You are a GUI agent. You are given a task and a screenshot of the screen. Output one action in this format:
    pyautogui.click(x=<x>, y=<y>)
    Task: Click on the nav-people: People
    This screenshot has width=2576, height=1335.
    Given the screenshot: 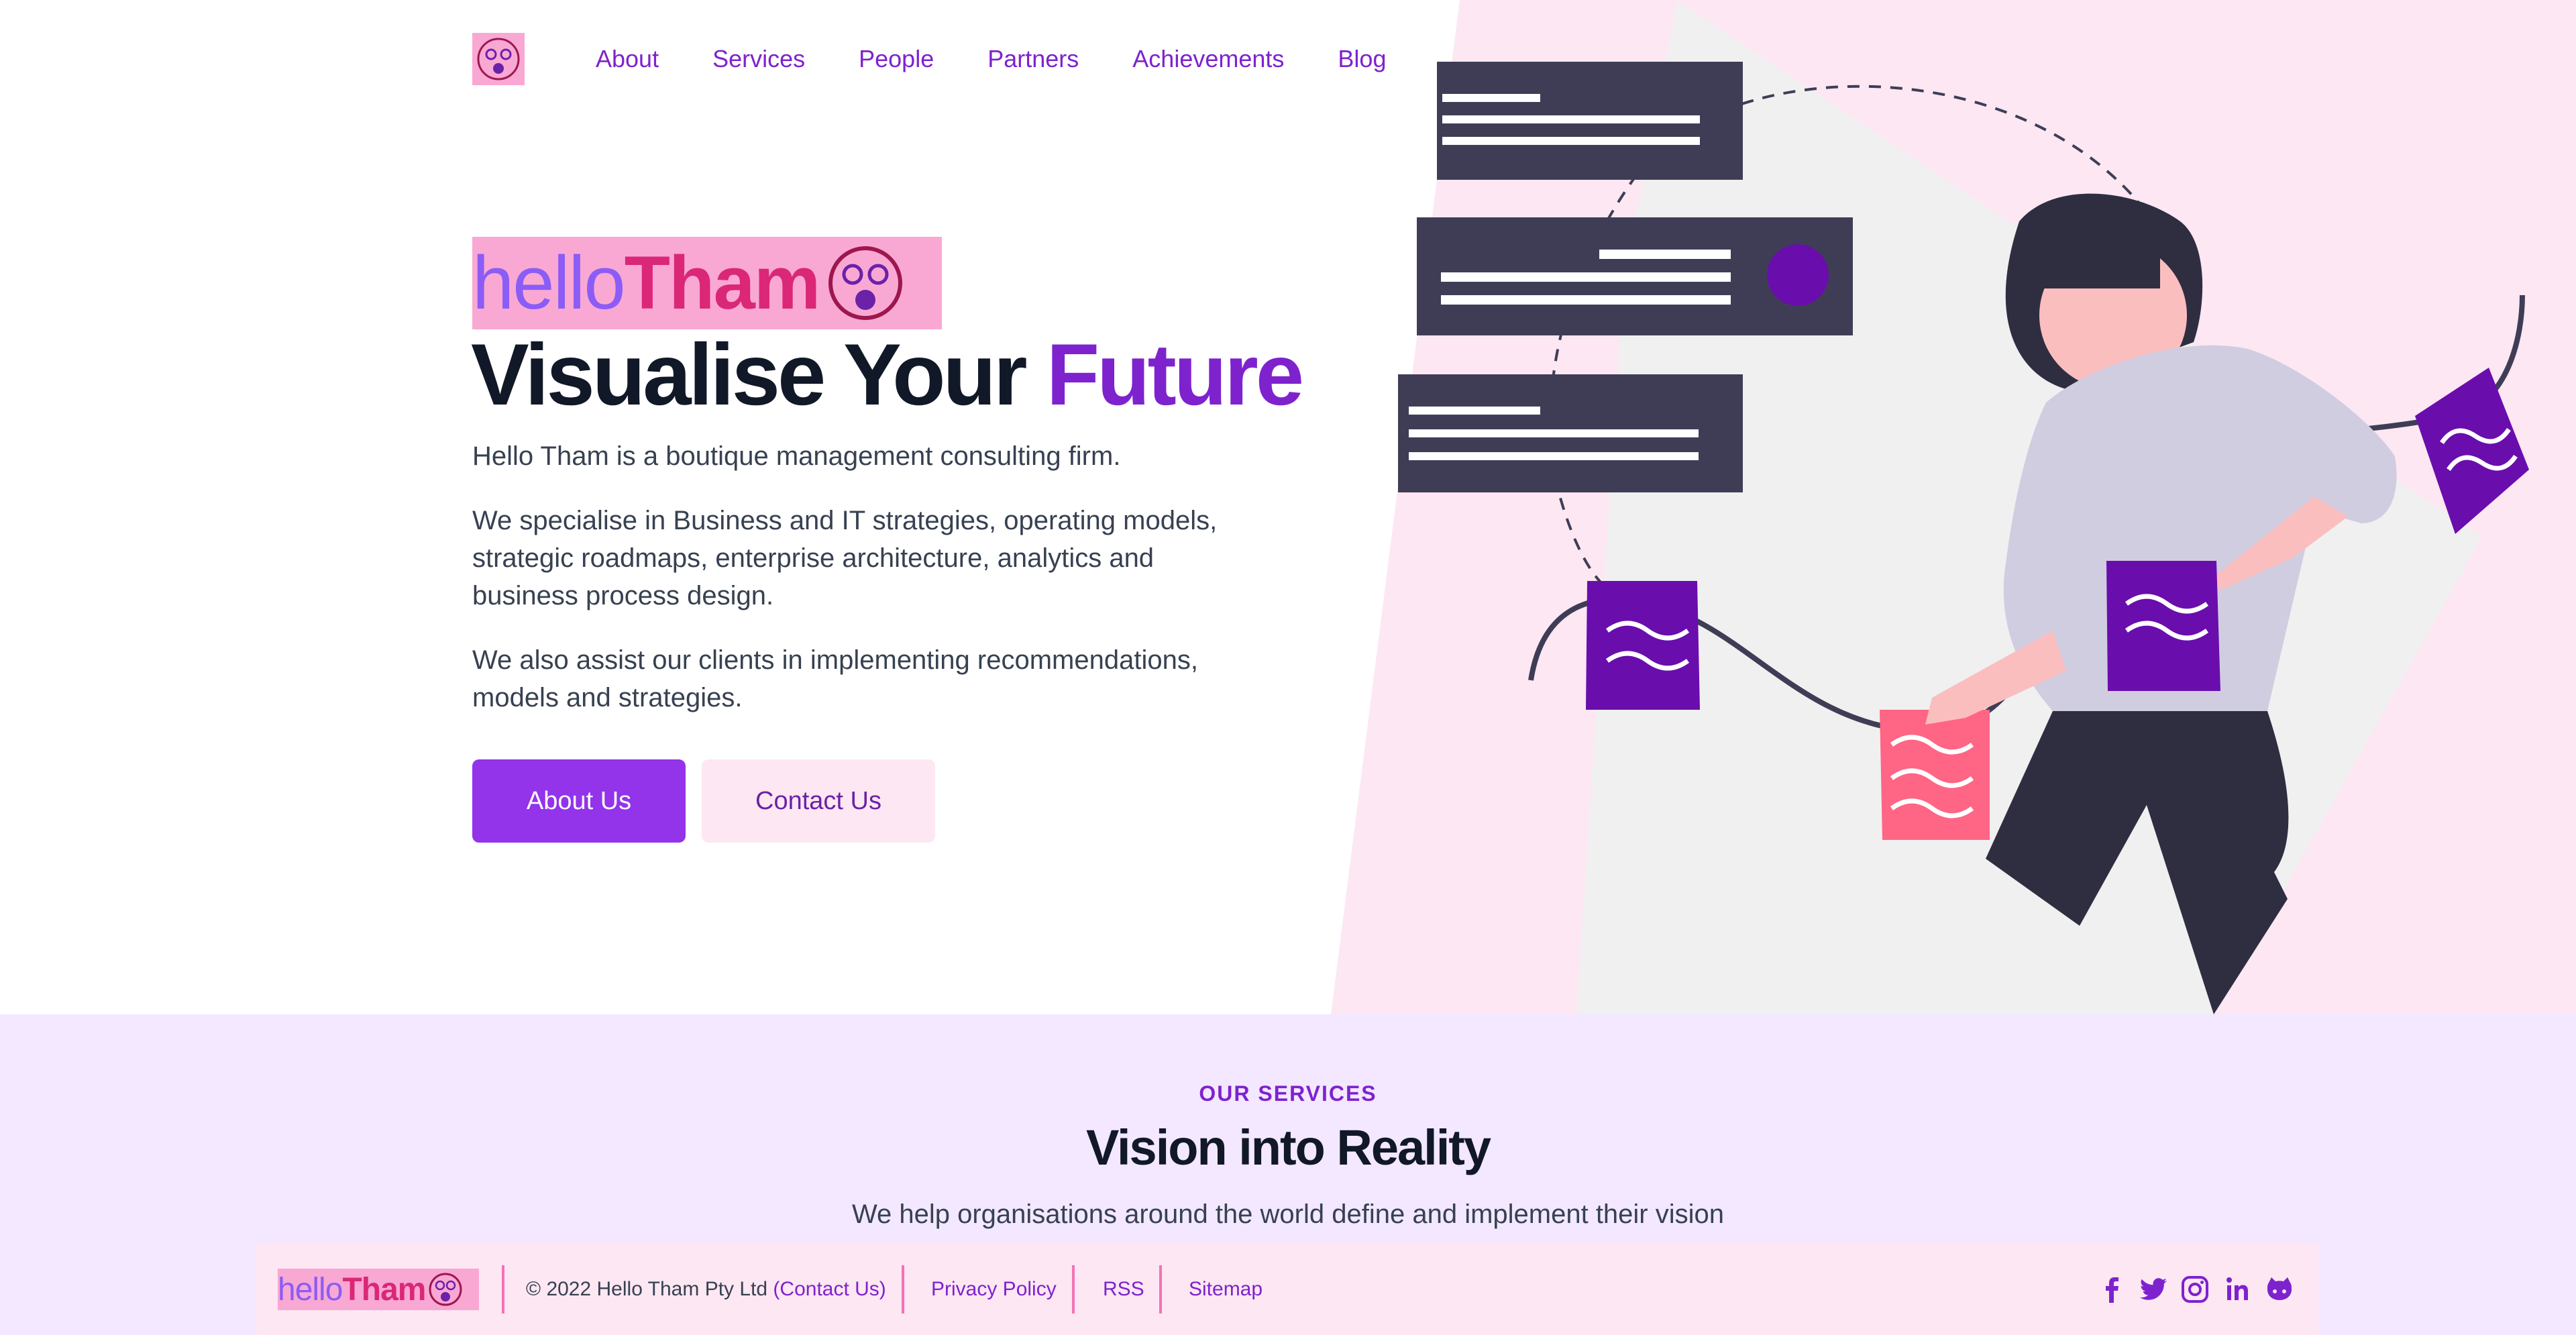 What is the action you would take?
    pyautogui.click(x=896, y=59)
    